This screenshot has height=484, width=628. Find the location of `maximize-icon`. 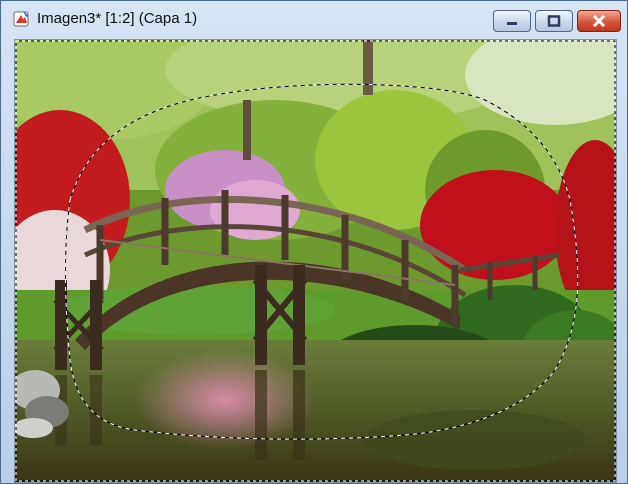

maximize-icon is located at coordinates (554, 21).